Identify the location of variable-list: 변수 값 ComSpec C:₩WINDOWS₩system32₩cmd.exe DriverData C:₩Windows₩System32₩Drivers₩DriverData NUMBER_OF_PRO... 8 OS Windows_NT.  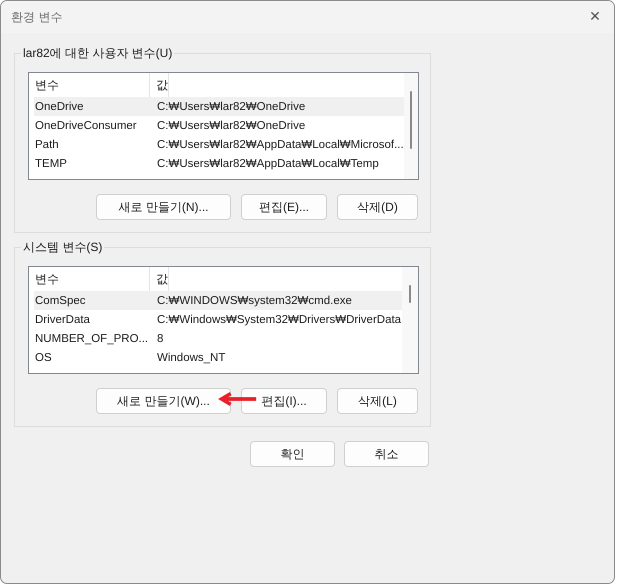
(223, 320).